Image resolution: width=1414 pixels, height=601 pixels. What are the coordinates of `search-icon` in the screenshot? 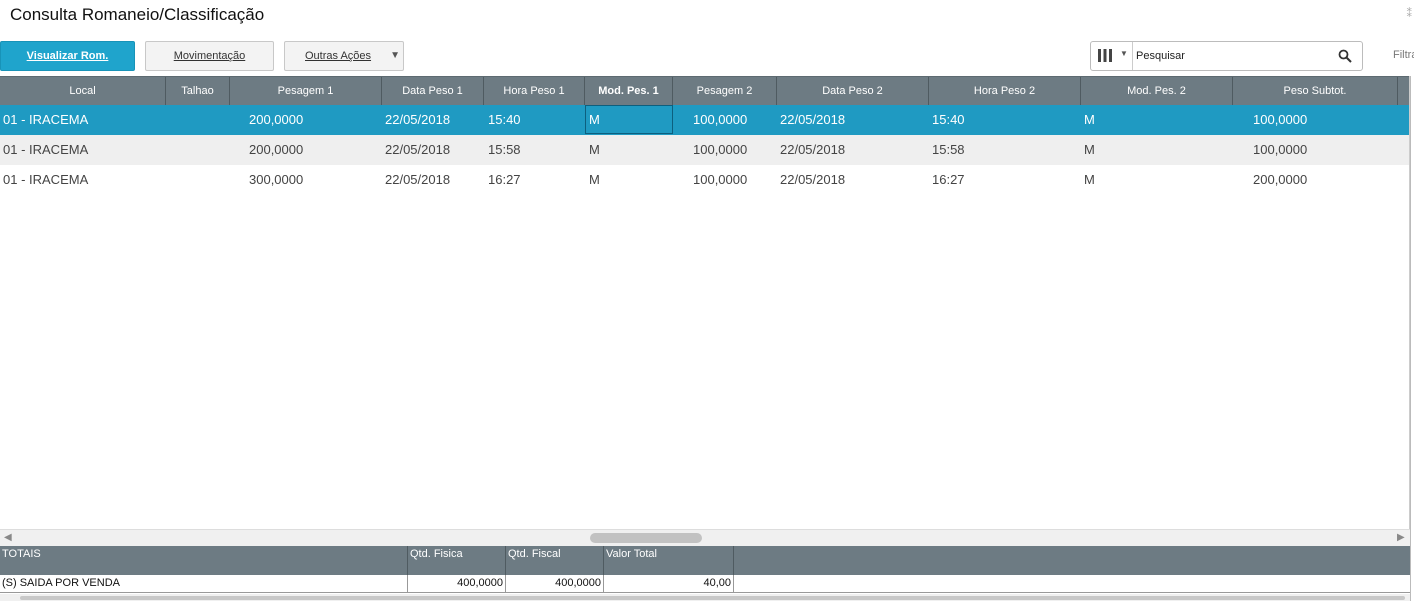 It's located at (1345, 56).